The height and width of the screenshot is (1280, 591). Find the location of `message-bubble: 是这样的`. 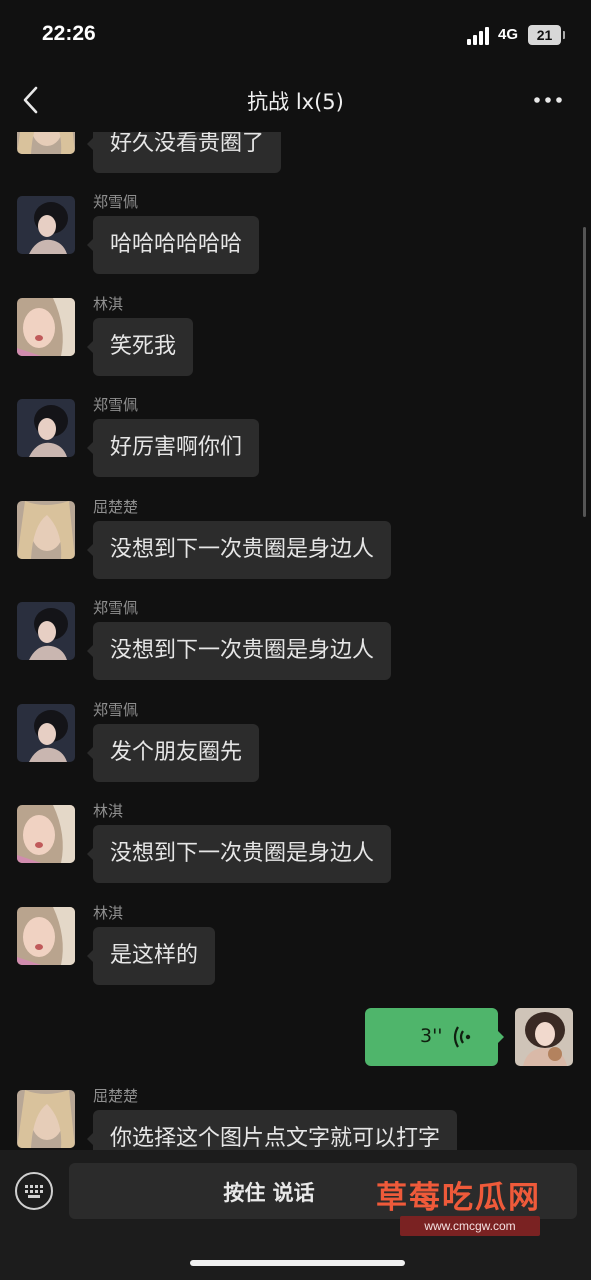

message-bubble: 是这样的 is located at coordinates (151, 956).